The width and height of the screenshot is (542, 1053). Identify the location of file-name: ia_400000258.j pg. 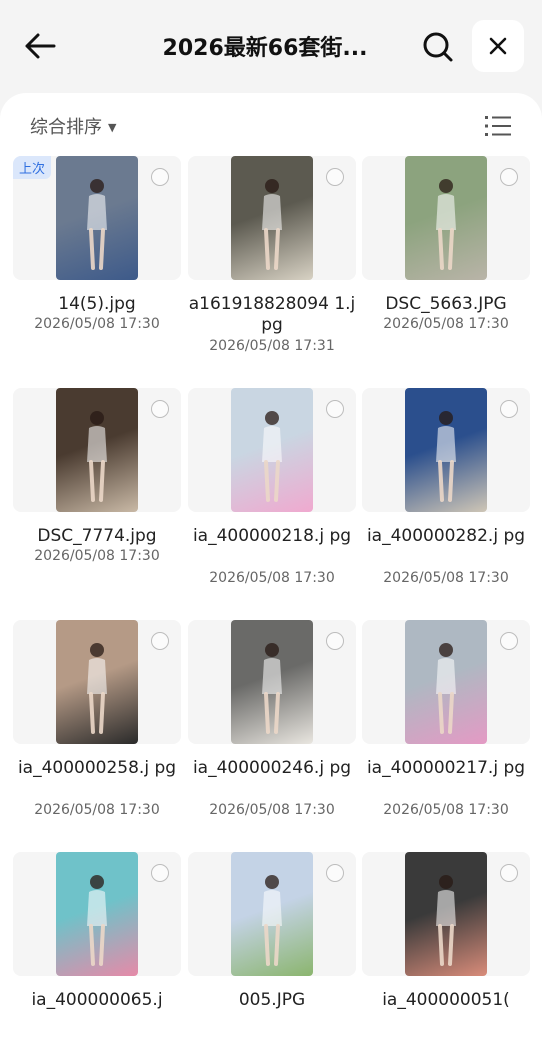
(97, 768).